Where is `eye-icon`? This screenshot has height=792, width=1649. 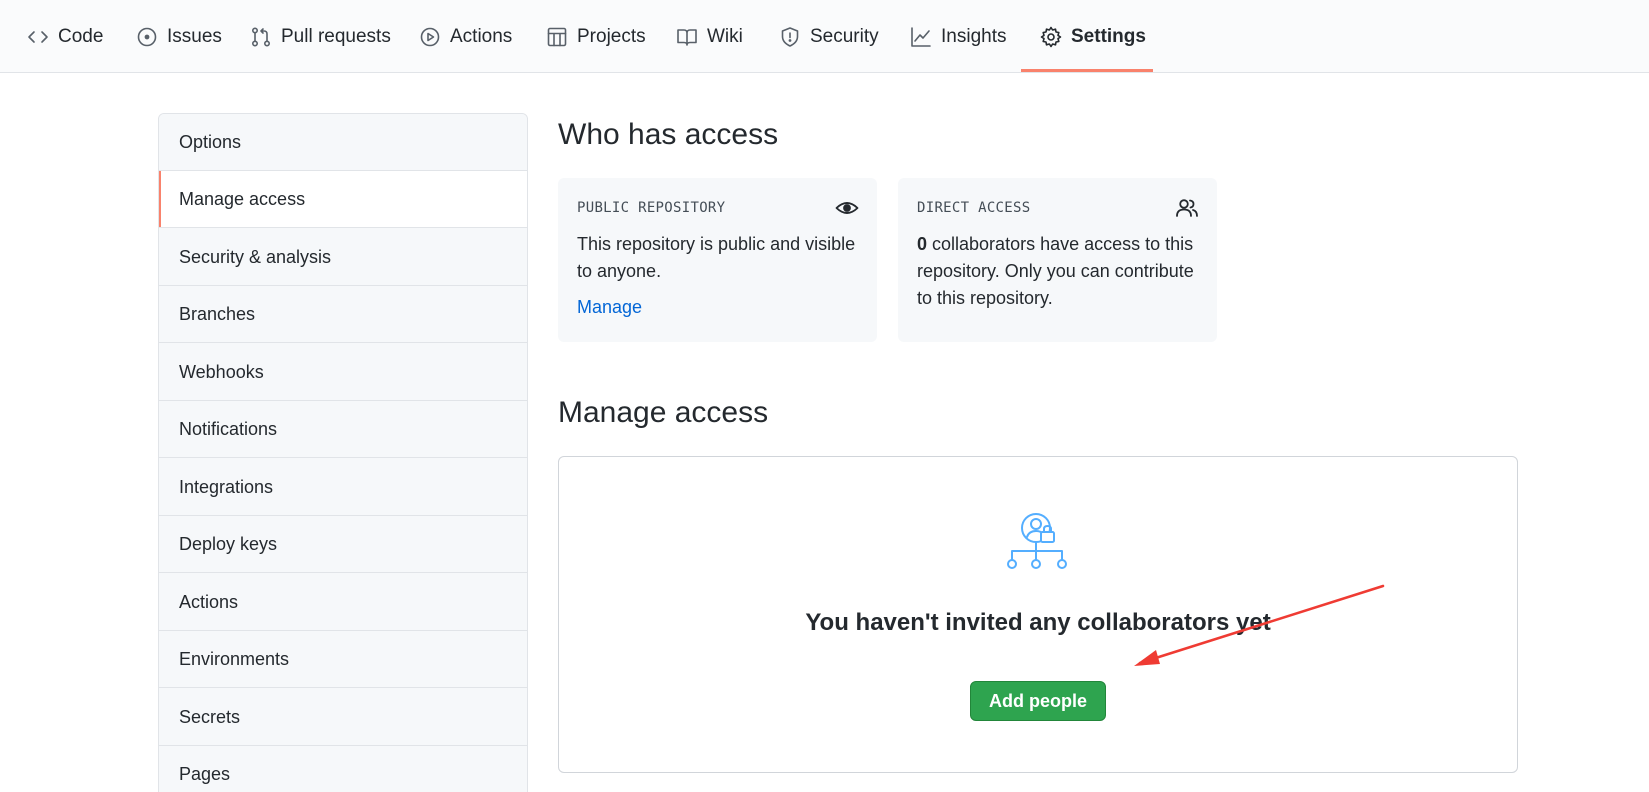 eye-icon is located at coordinates (847, 208).